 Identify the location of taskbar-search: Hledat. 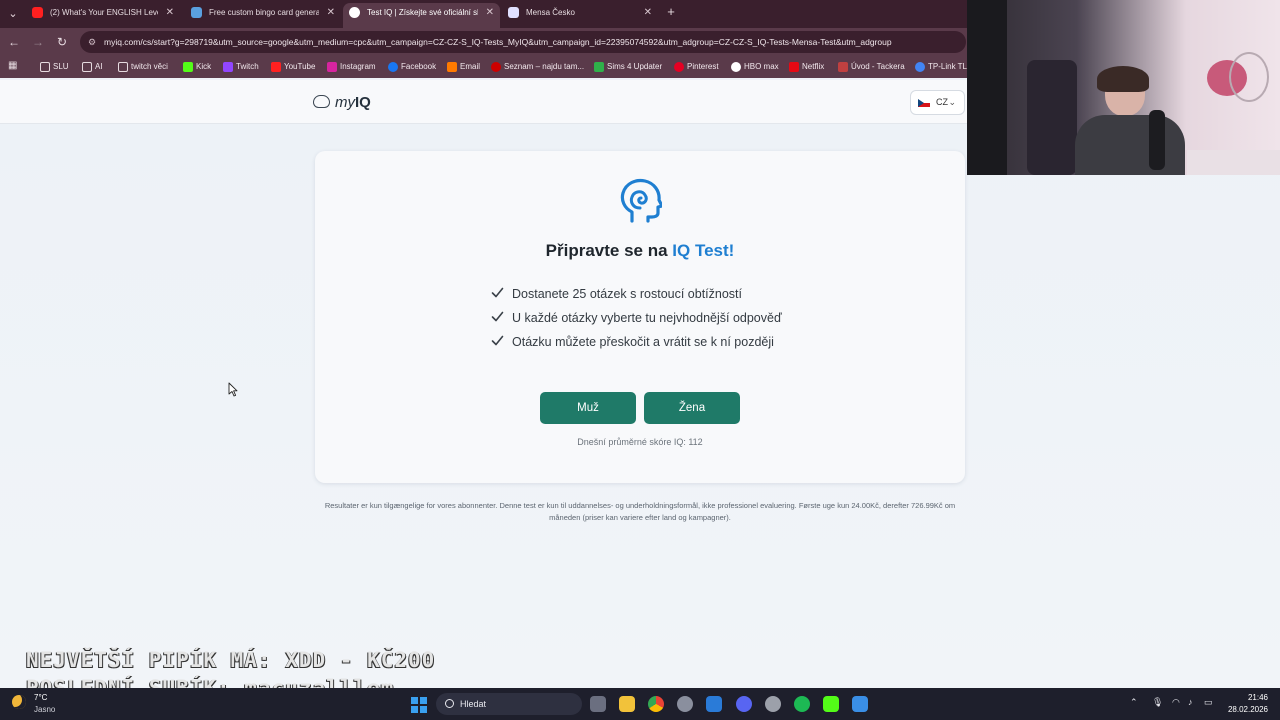
(509, 704).